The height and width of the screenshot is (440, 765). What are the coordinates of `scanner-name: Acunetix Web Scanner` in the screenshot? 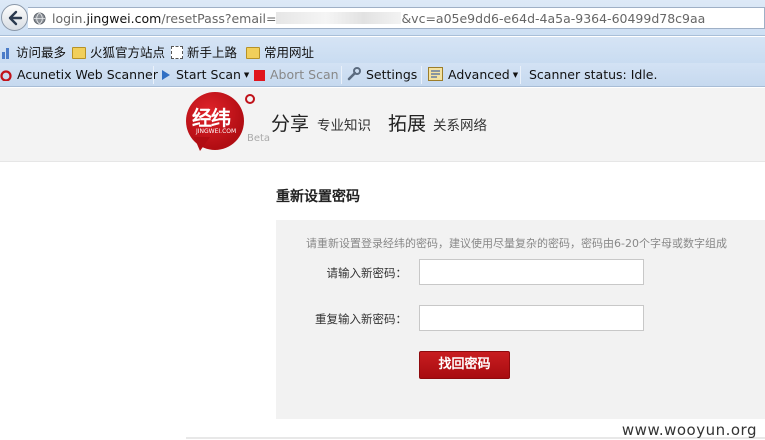 It's located at (87, 74).